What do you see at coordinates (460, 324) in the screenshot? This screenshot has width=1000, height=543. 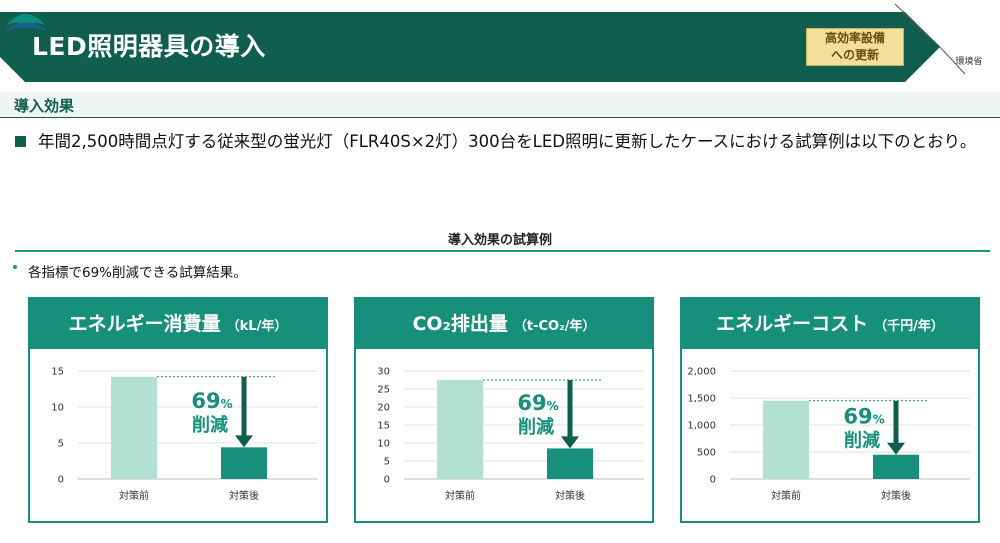 I see `chart-title: CO₂排出量` at bounding box center [460, 324].